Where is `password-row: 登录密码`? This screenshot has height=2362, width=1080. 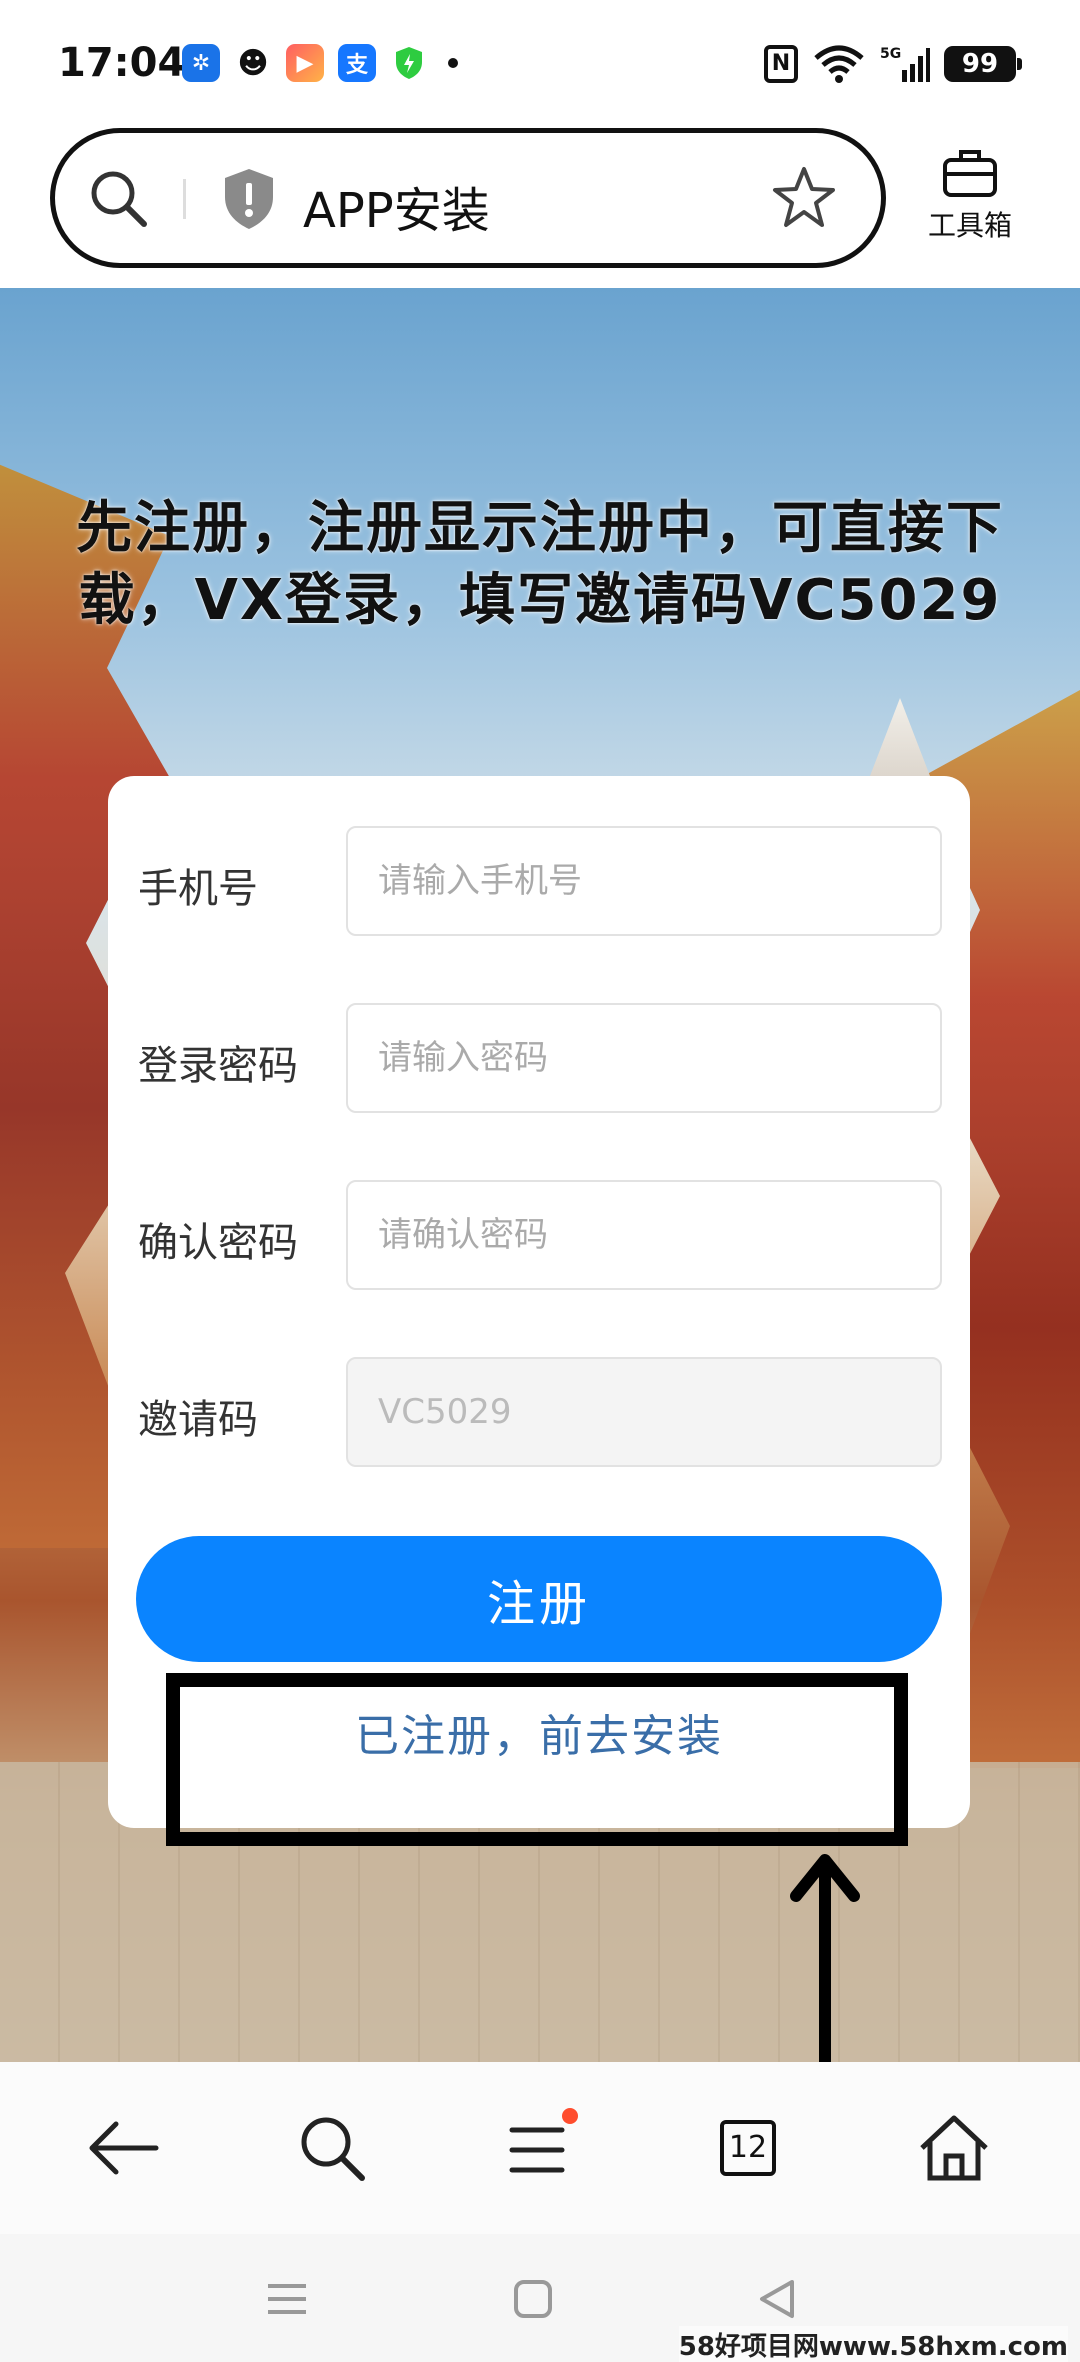
password-row: 登录密码 is located at coordinates (546, 1059).